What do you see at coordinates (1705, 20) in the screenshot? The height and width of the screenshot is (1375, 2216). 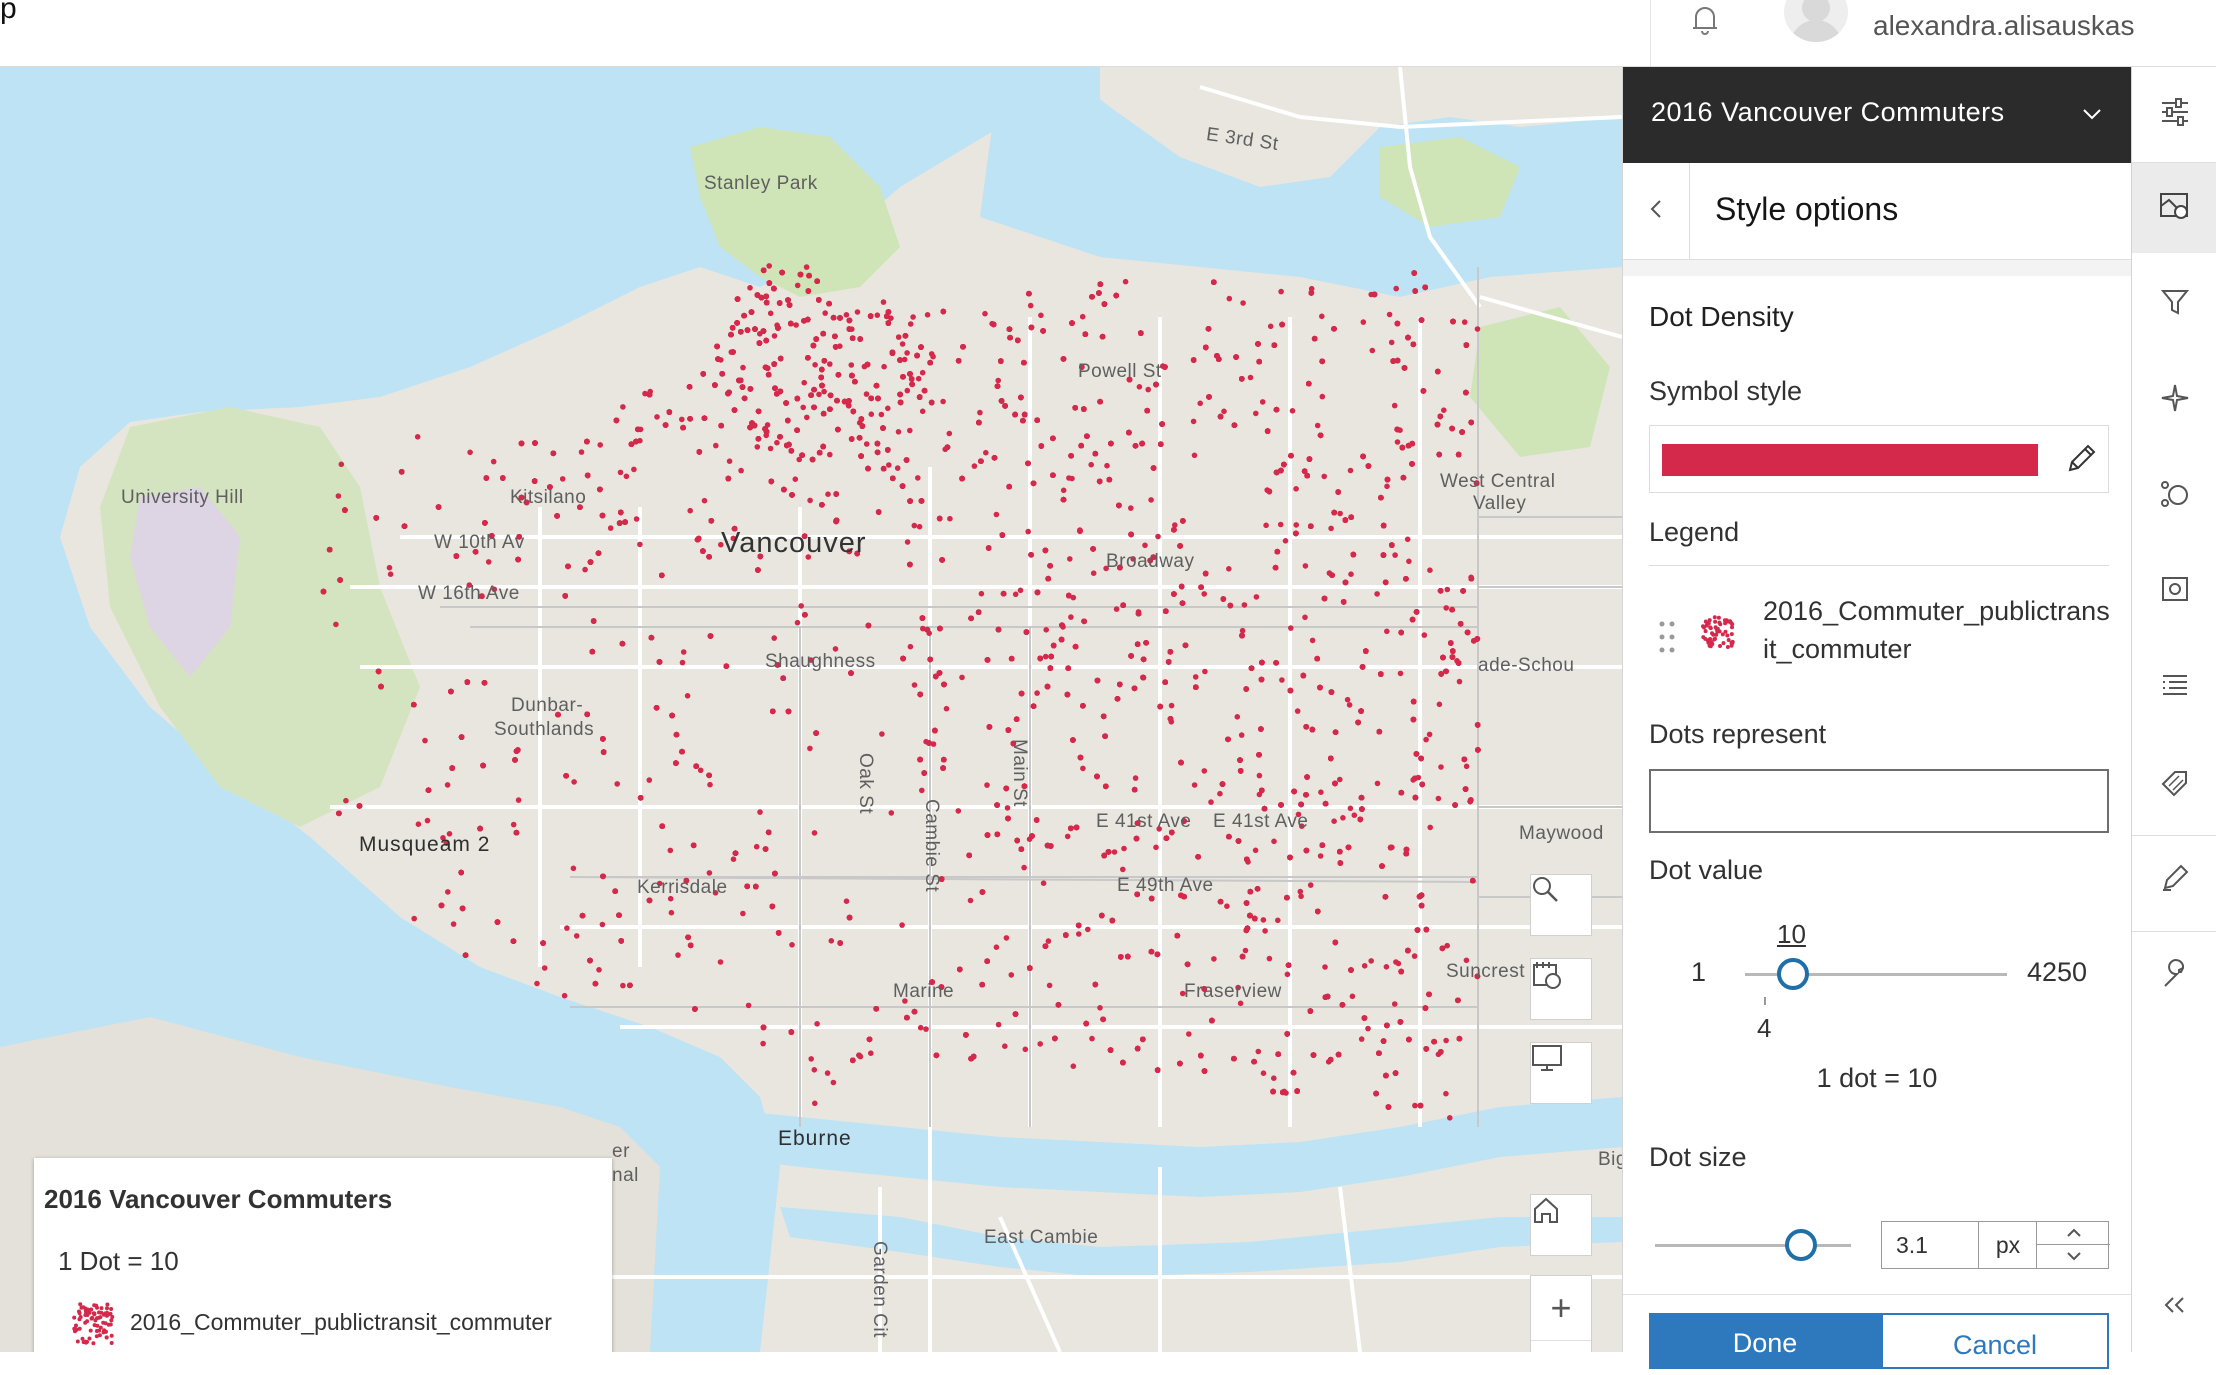 I see `notification-bell-icon` at bounding box center [1705, 20].